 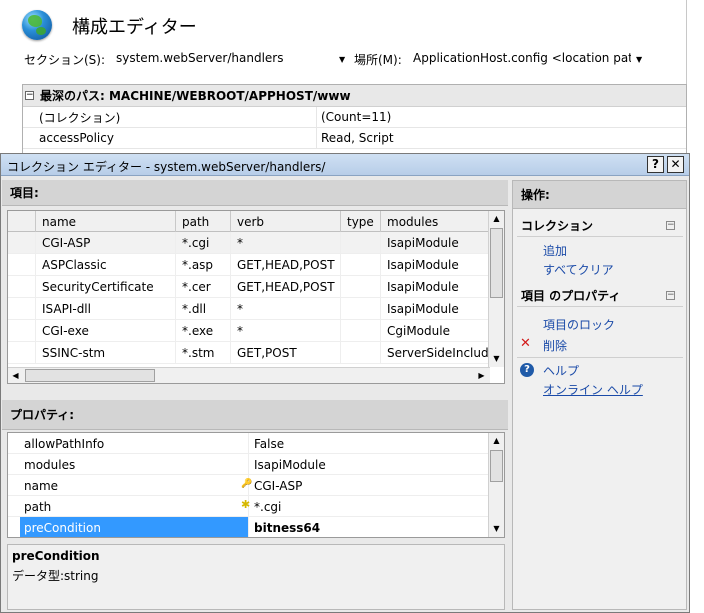 I want to click on property-value: False, so click(x=269, y=443).